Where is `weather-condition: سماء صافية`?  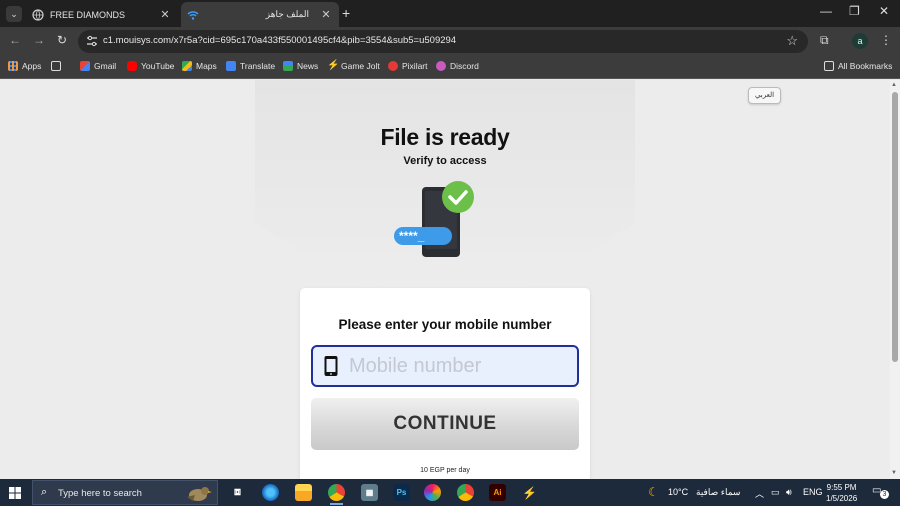
weather-condition: سماء صافية is located at coordinates (718, 492).